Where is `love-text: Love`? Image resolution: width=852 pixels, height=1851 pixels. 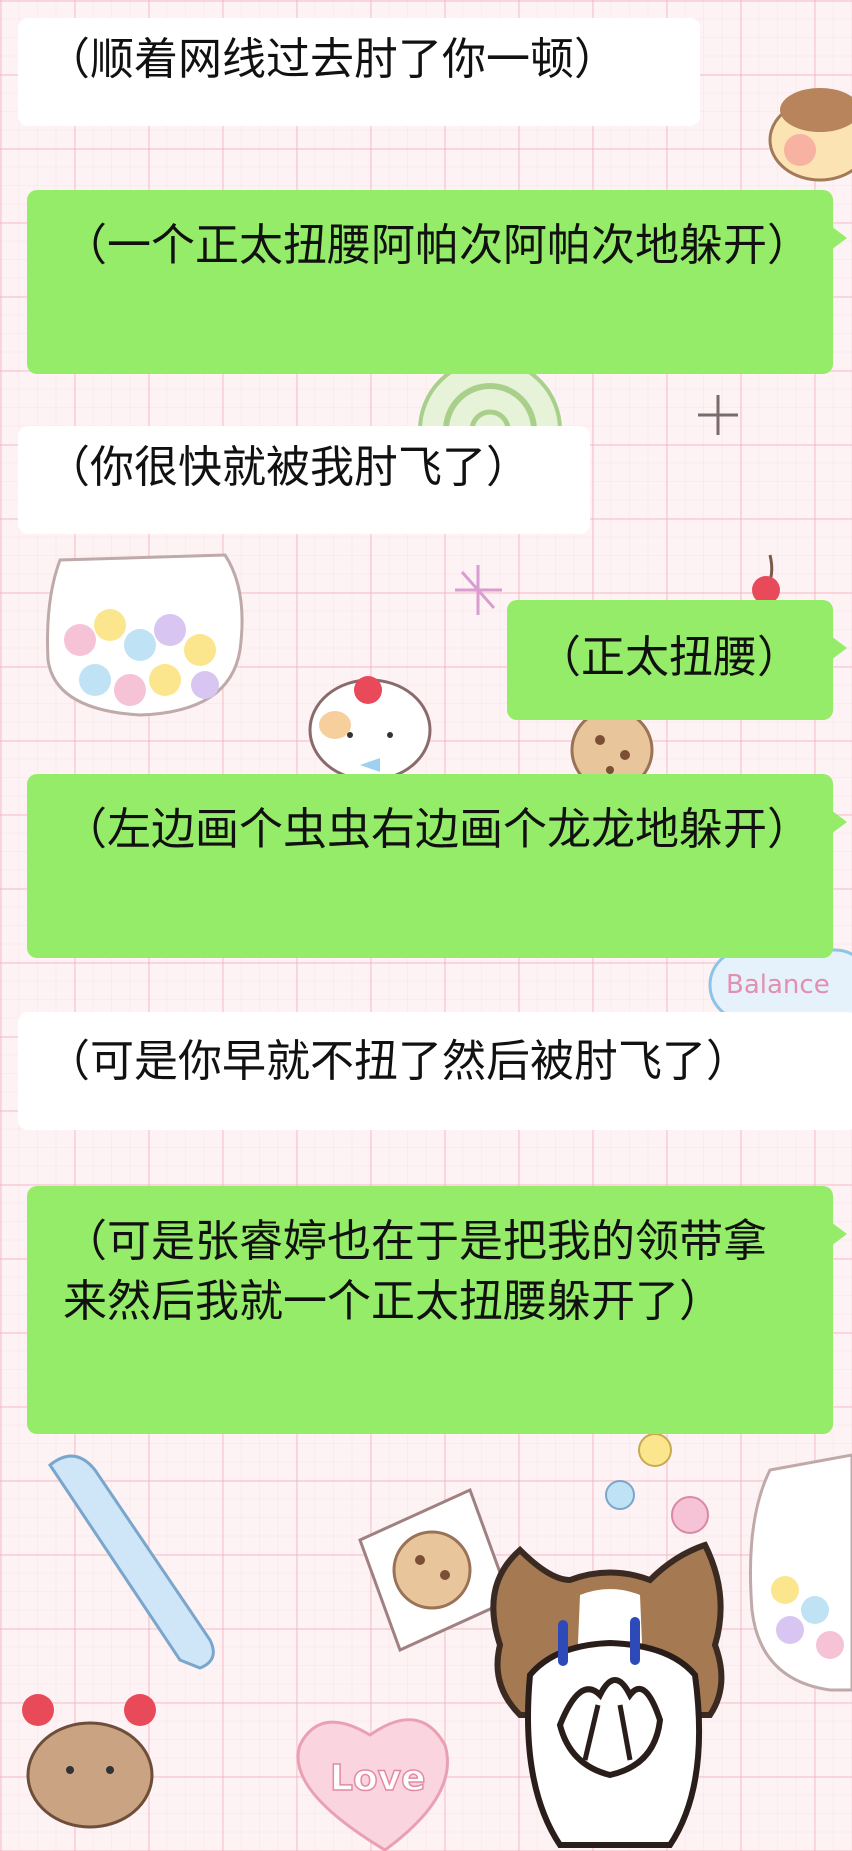
love-text: Love is located at coordinates (378, 1778).